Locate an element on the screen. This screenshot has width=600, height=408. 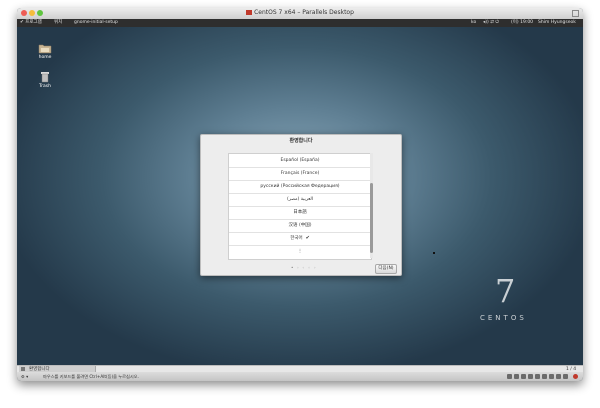
language-label: 한국어 is located at coordinates (296, 238).